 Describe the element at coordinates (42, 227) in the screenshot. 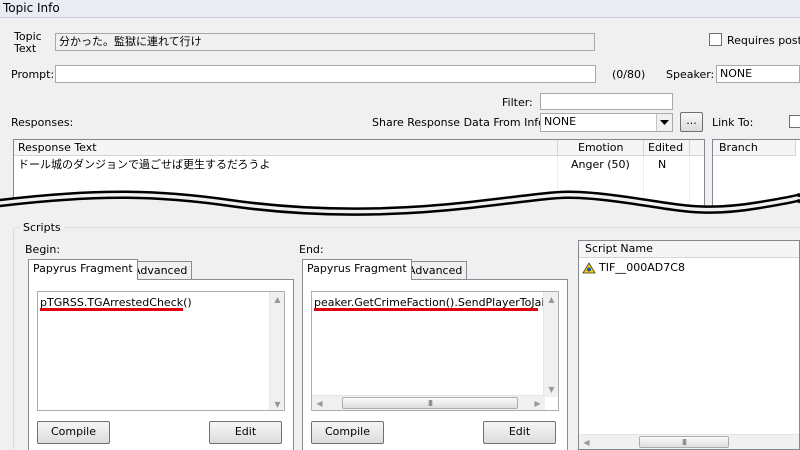

I see `scripts-group-label: Scripts` at that location.